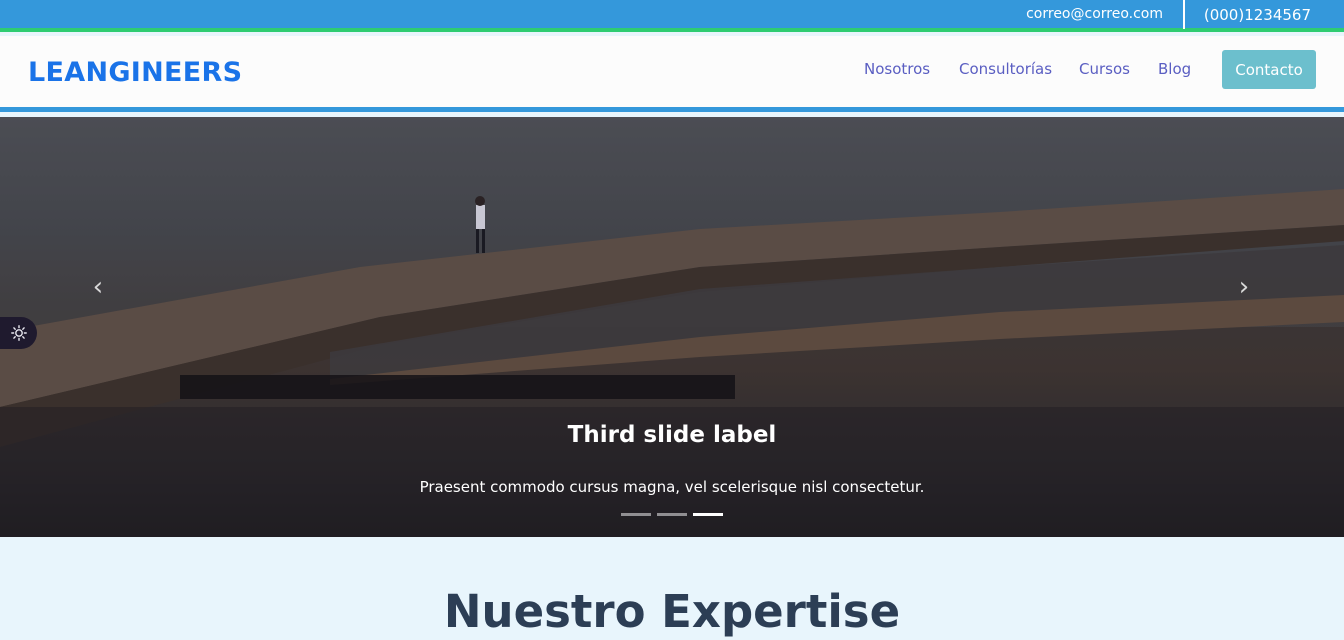 This screenshot has width=1344, height=640. Describe the element at coordinates (1257, 15) in the screenshot. I see `contact-phone: (000)1234567` at that location.